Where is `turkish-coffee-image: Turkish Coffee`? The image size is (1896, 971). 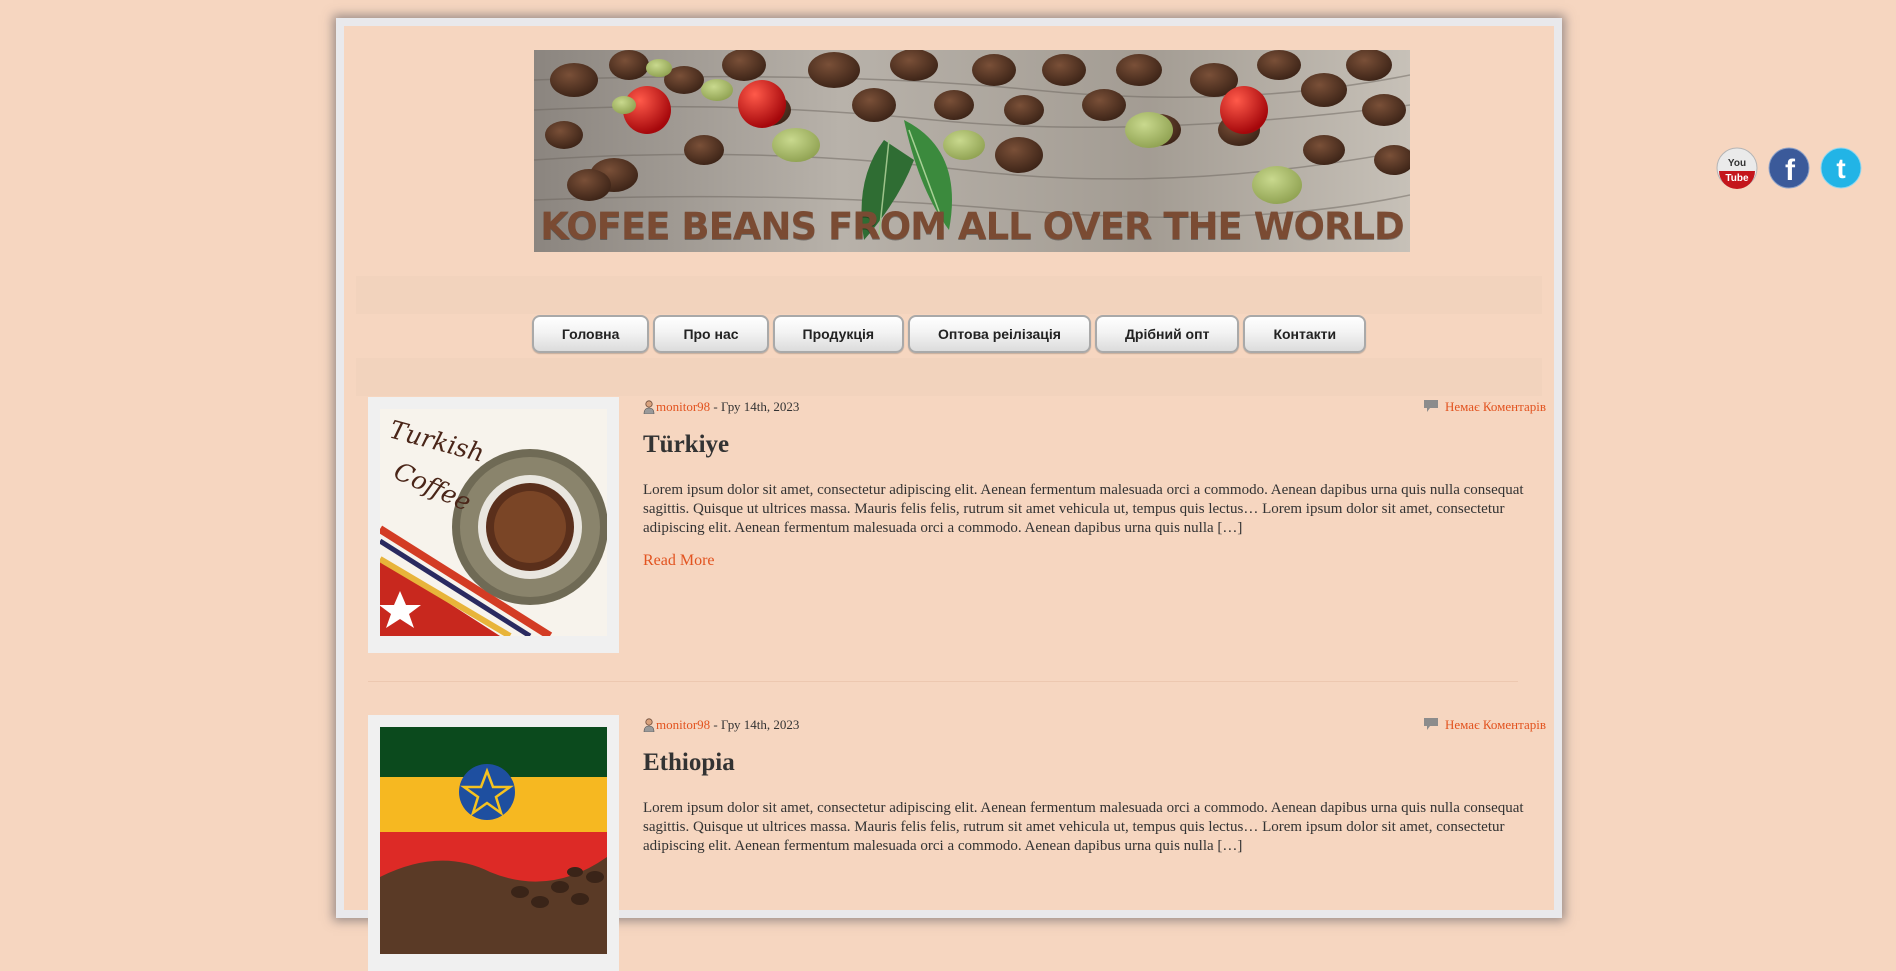
turkish-coffee-image: Turkish Coffee is located at coordinates (493, 522).